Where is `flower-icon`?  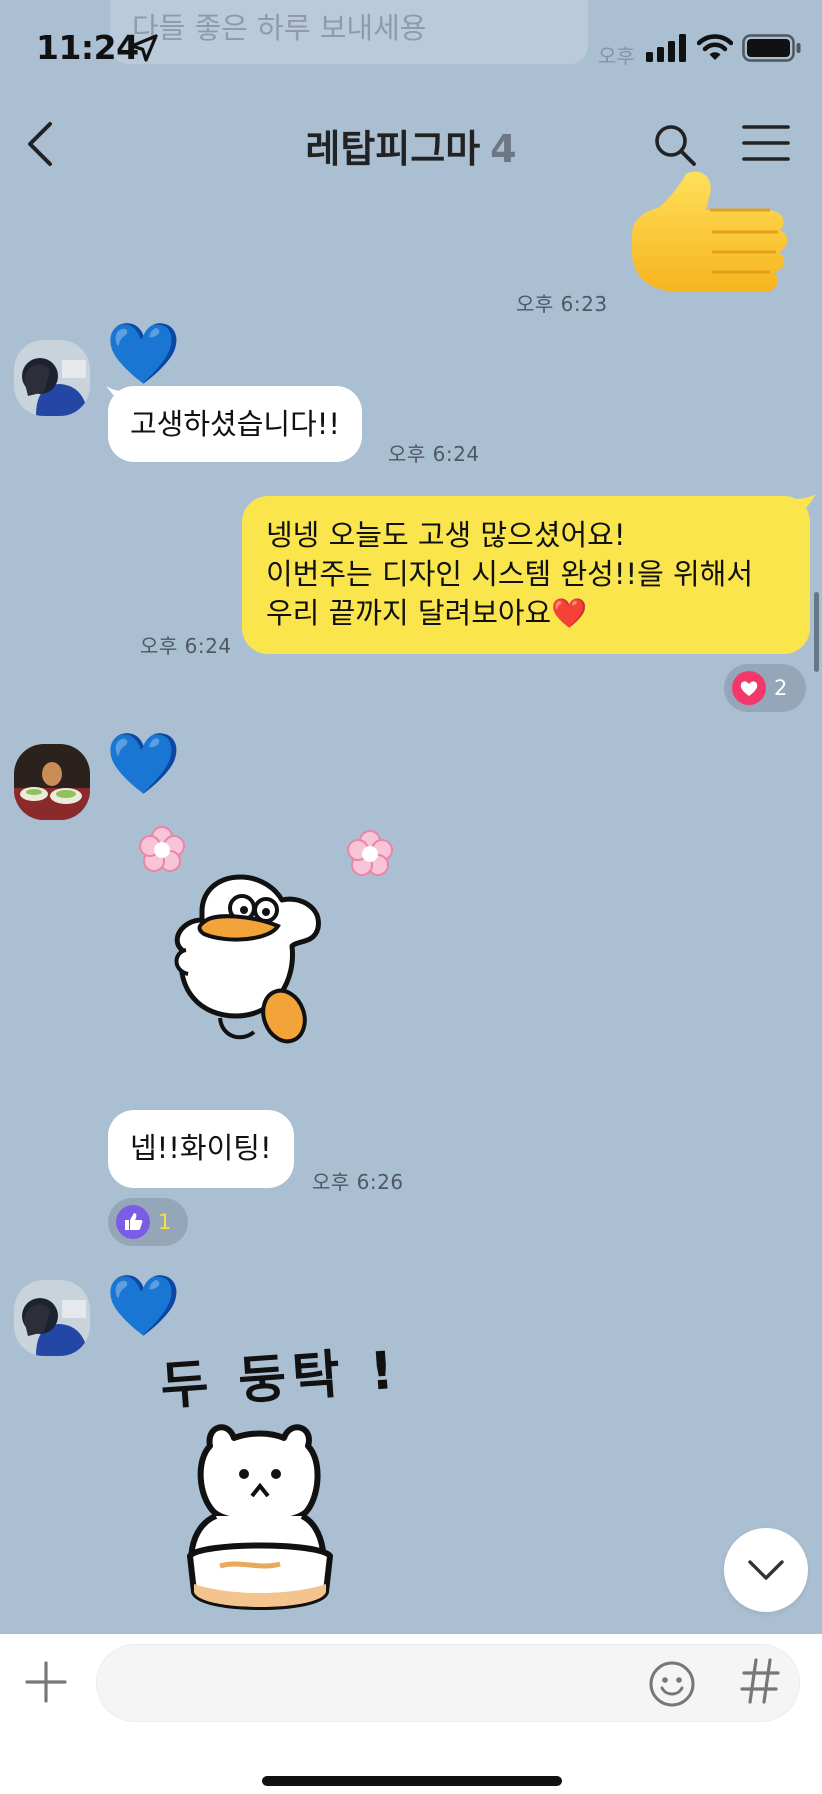 flower-icon is located at coordinates (266, 851).